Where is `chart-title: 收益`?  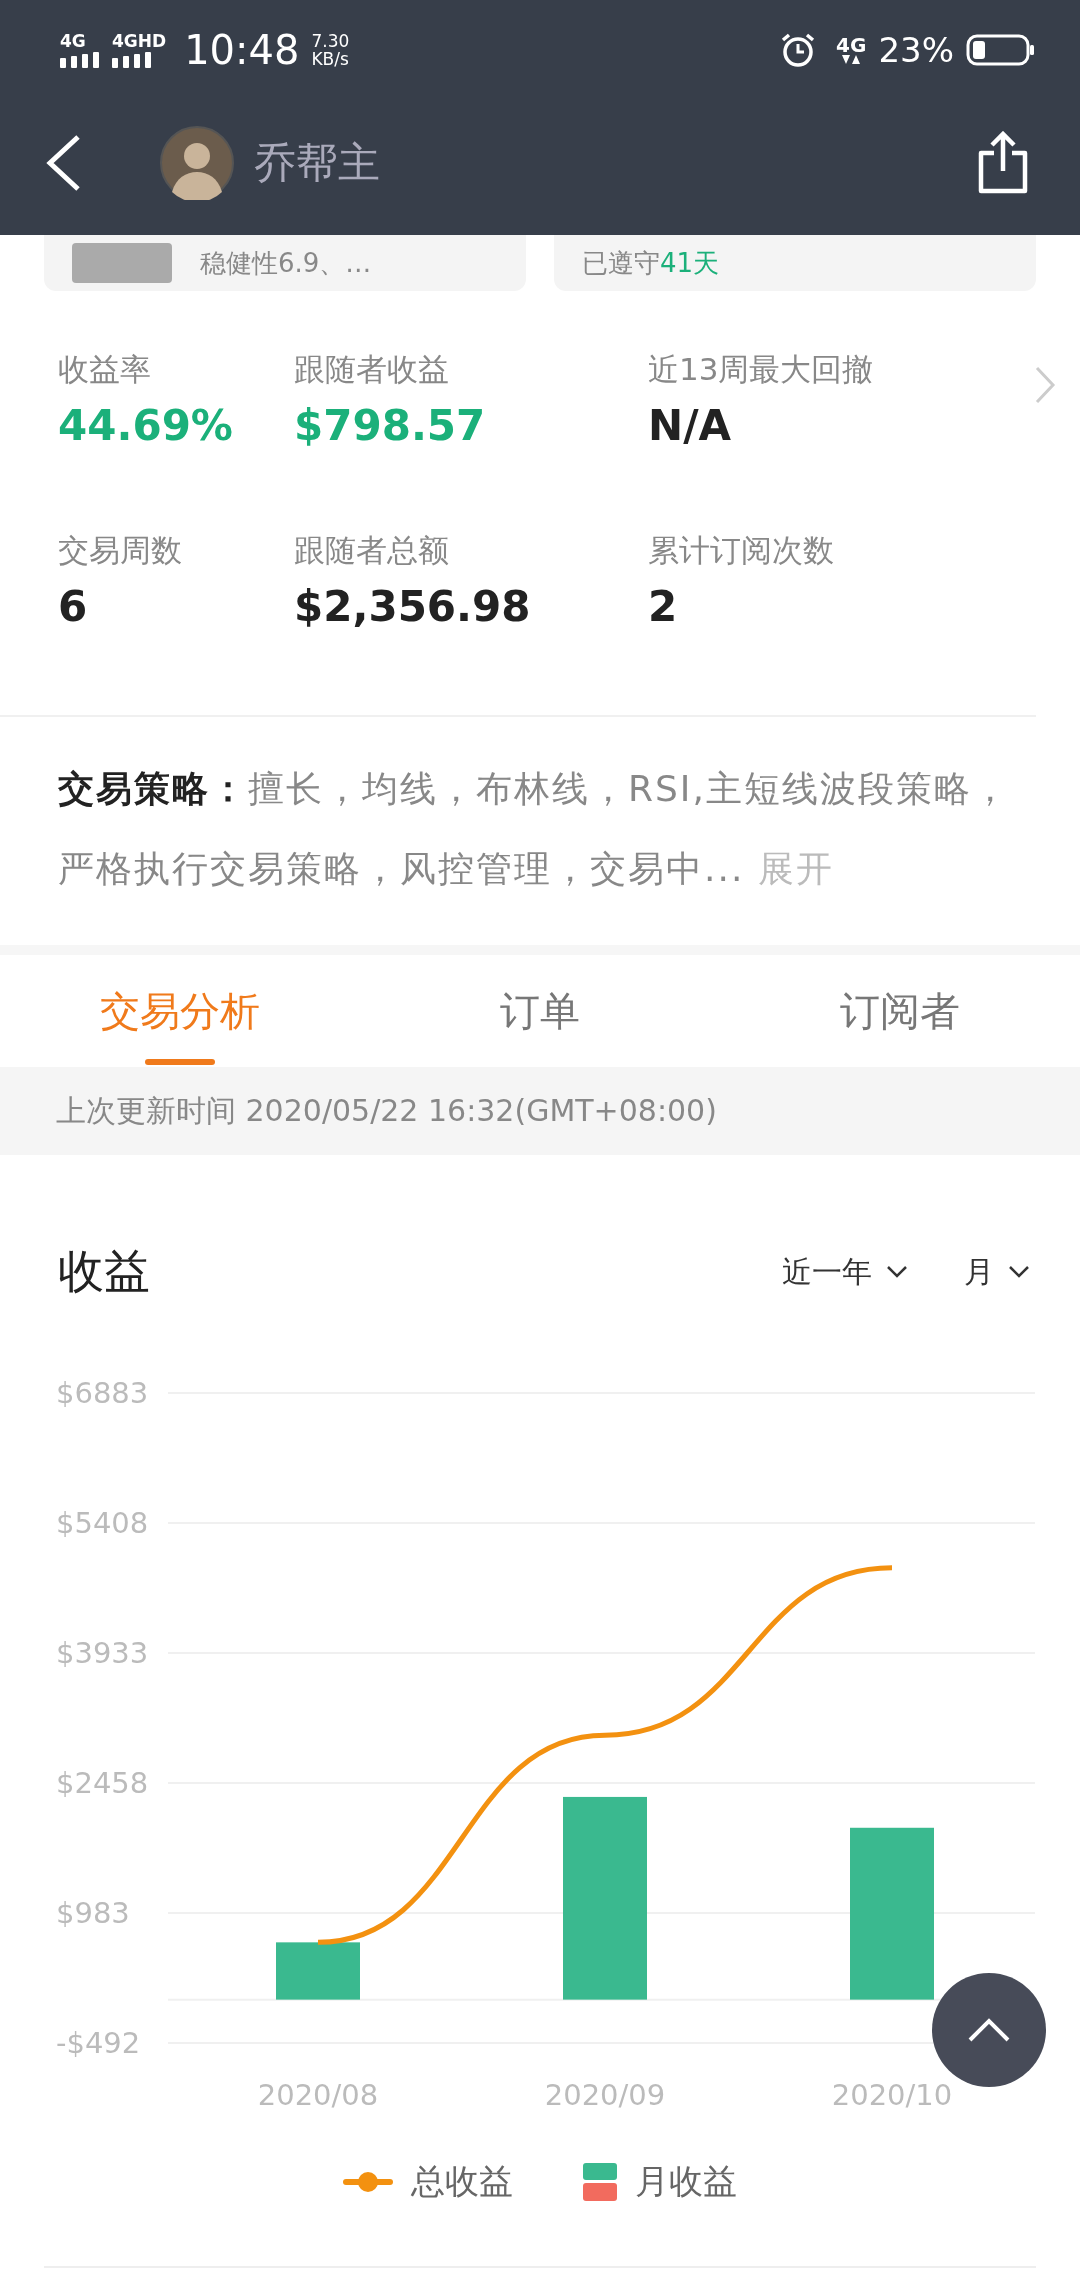
chart-title: 收益 is located at coordinates (104, 1271).